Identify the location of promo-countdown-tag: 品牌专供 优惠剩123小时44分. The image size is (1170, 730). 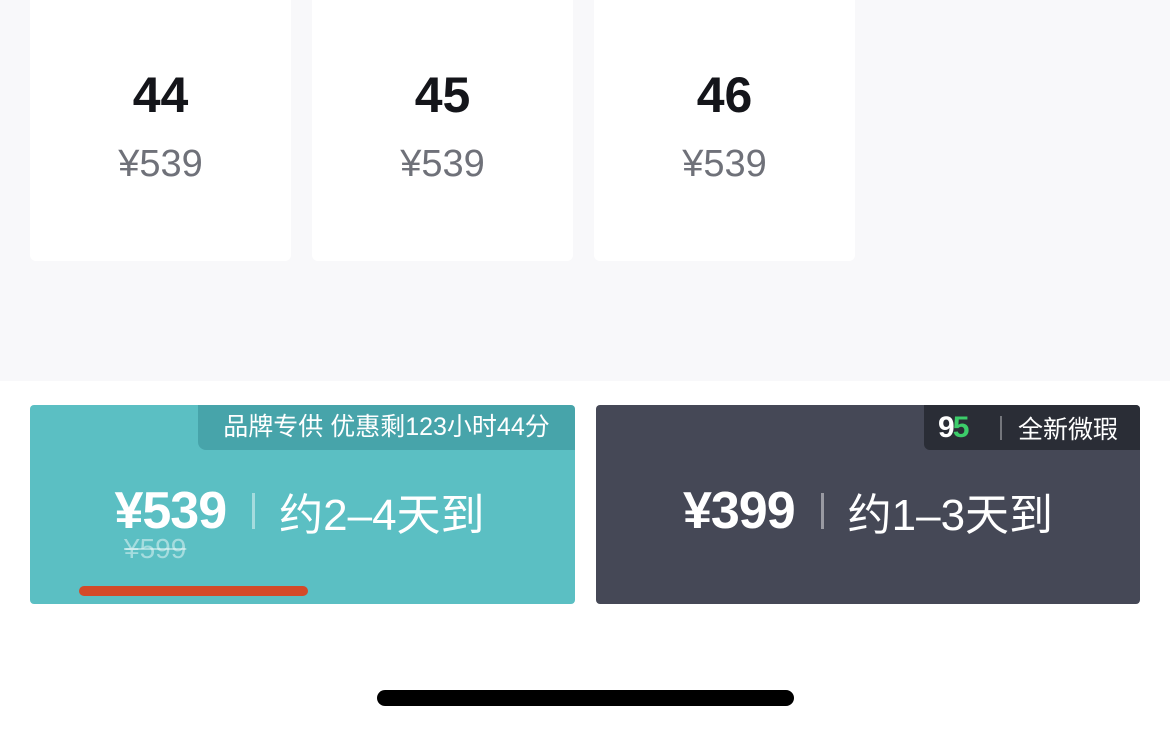
(386, 427).